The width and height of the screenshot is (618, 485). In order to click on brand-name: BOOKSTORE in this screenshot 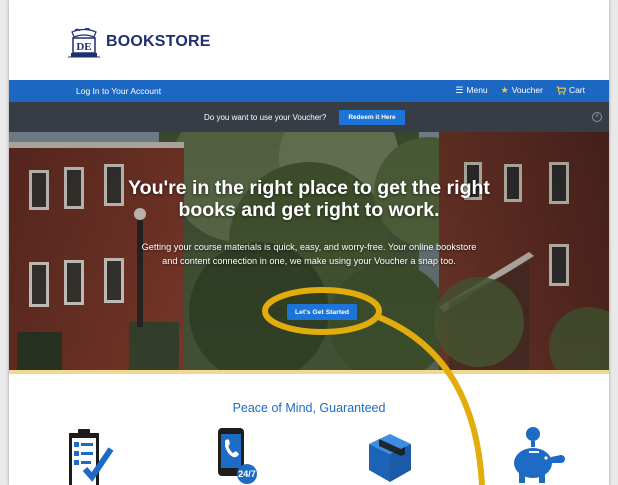, I will do `click(158, 42)`.